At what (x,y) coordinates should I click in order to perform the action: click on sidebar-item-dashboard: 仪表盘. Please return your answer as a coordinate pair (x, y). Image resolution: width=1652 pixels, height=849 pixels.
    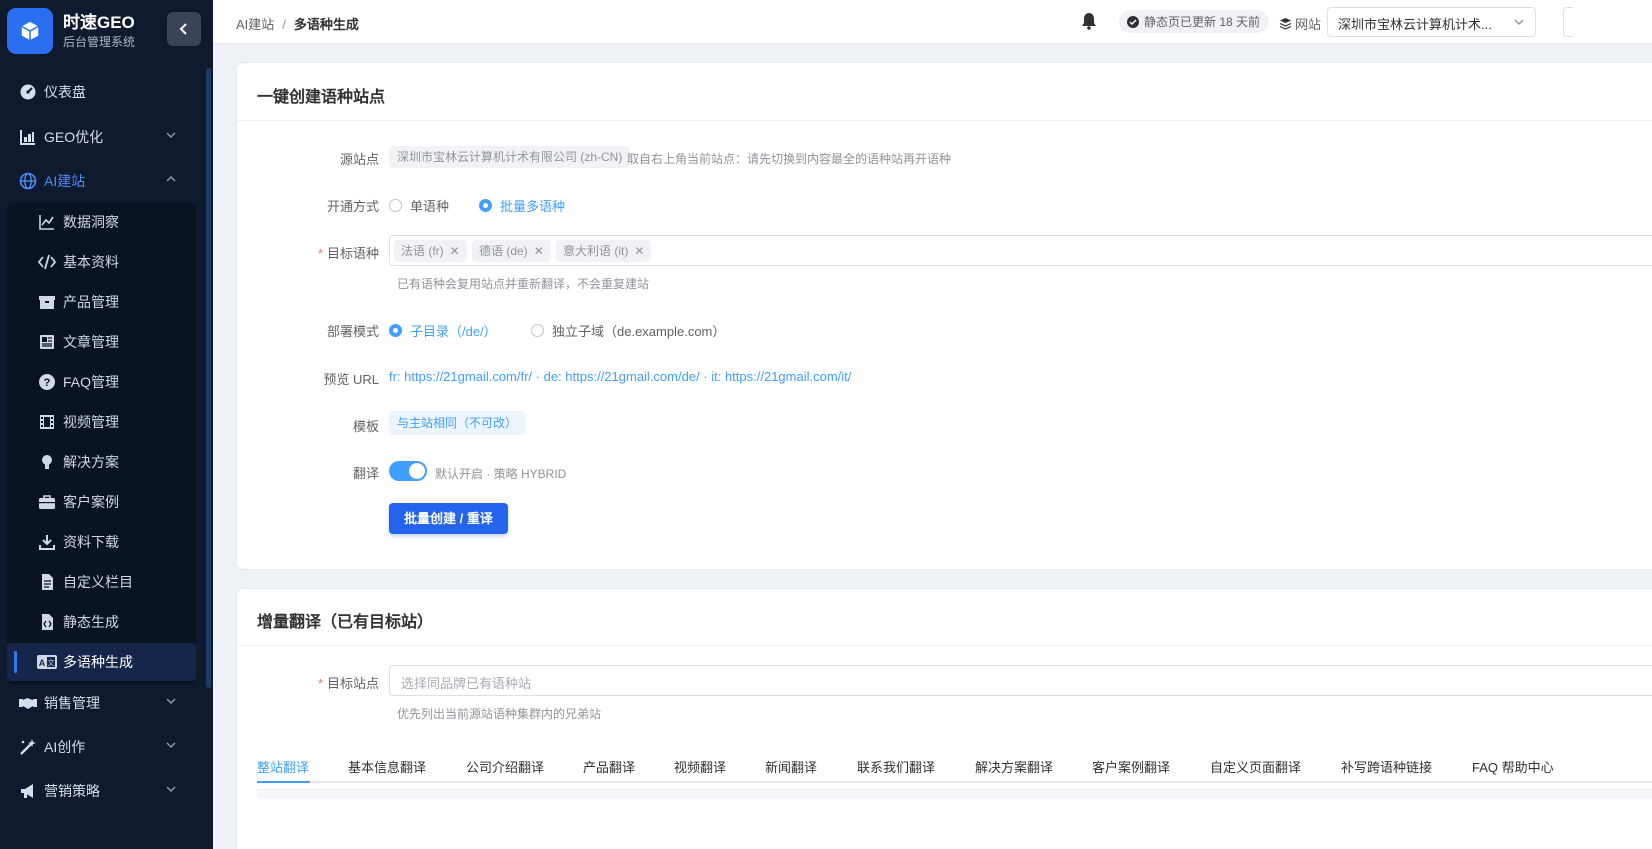
    Looking at the image, I should click on (102, 92).